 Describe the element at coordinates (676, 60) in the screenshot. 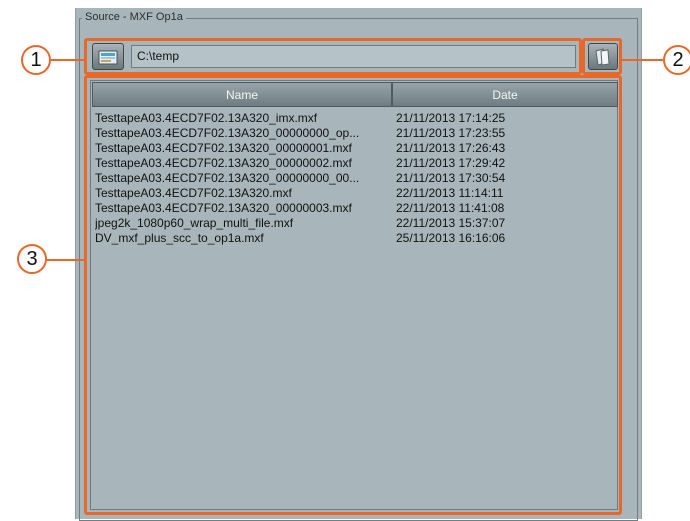

I see `callout-2: 2` at that location.